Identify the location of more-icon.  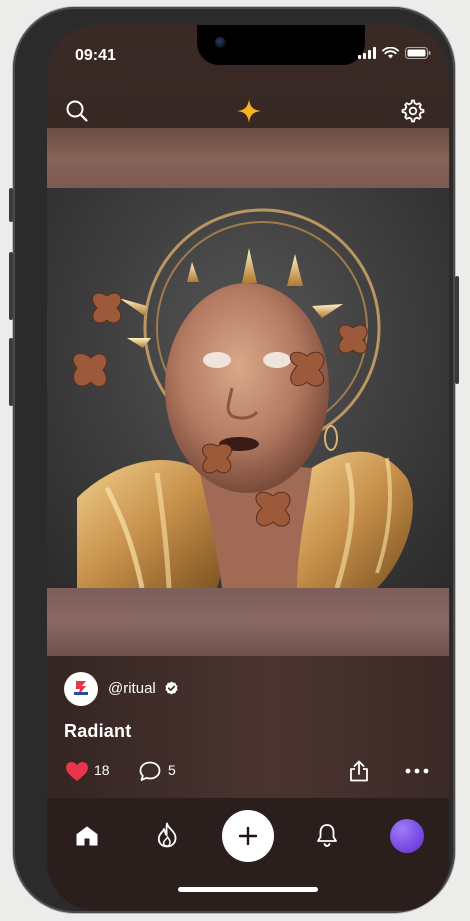
(417, 771).